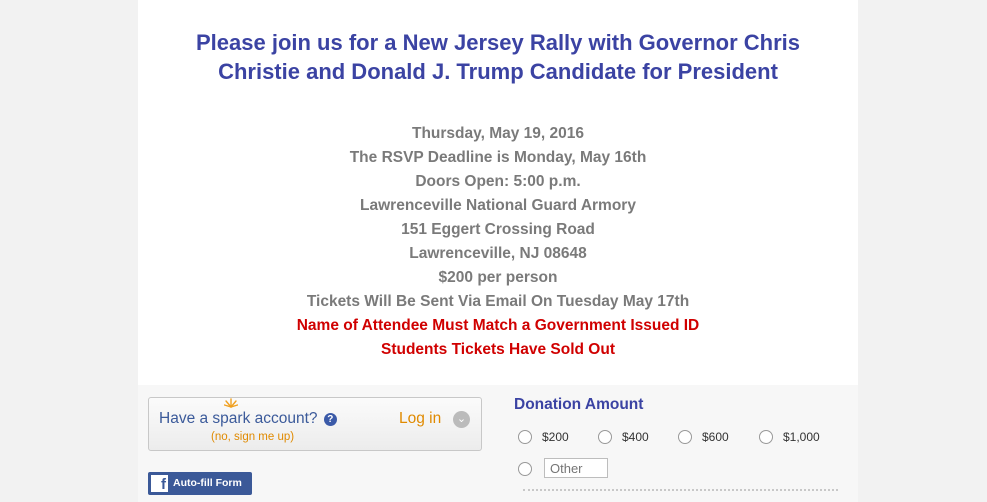  What do you see at coordinates (680, 490) in the screenshot?
I see `divider` at bounding box center [680, 490].